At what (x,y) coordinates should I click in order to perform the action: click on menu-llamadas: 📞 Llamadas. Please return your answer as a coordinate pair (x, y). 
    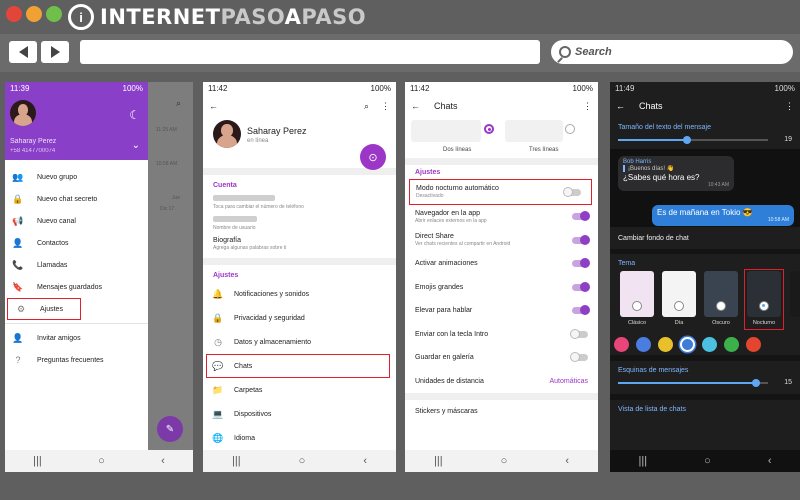
    Looking at the image, I should click on (76, 265).